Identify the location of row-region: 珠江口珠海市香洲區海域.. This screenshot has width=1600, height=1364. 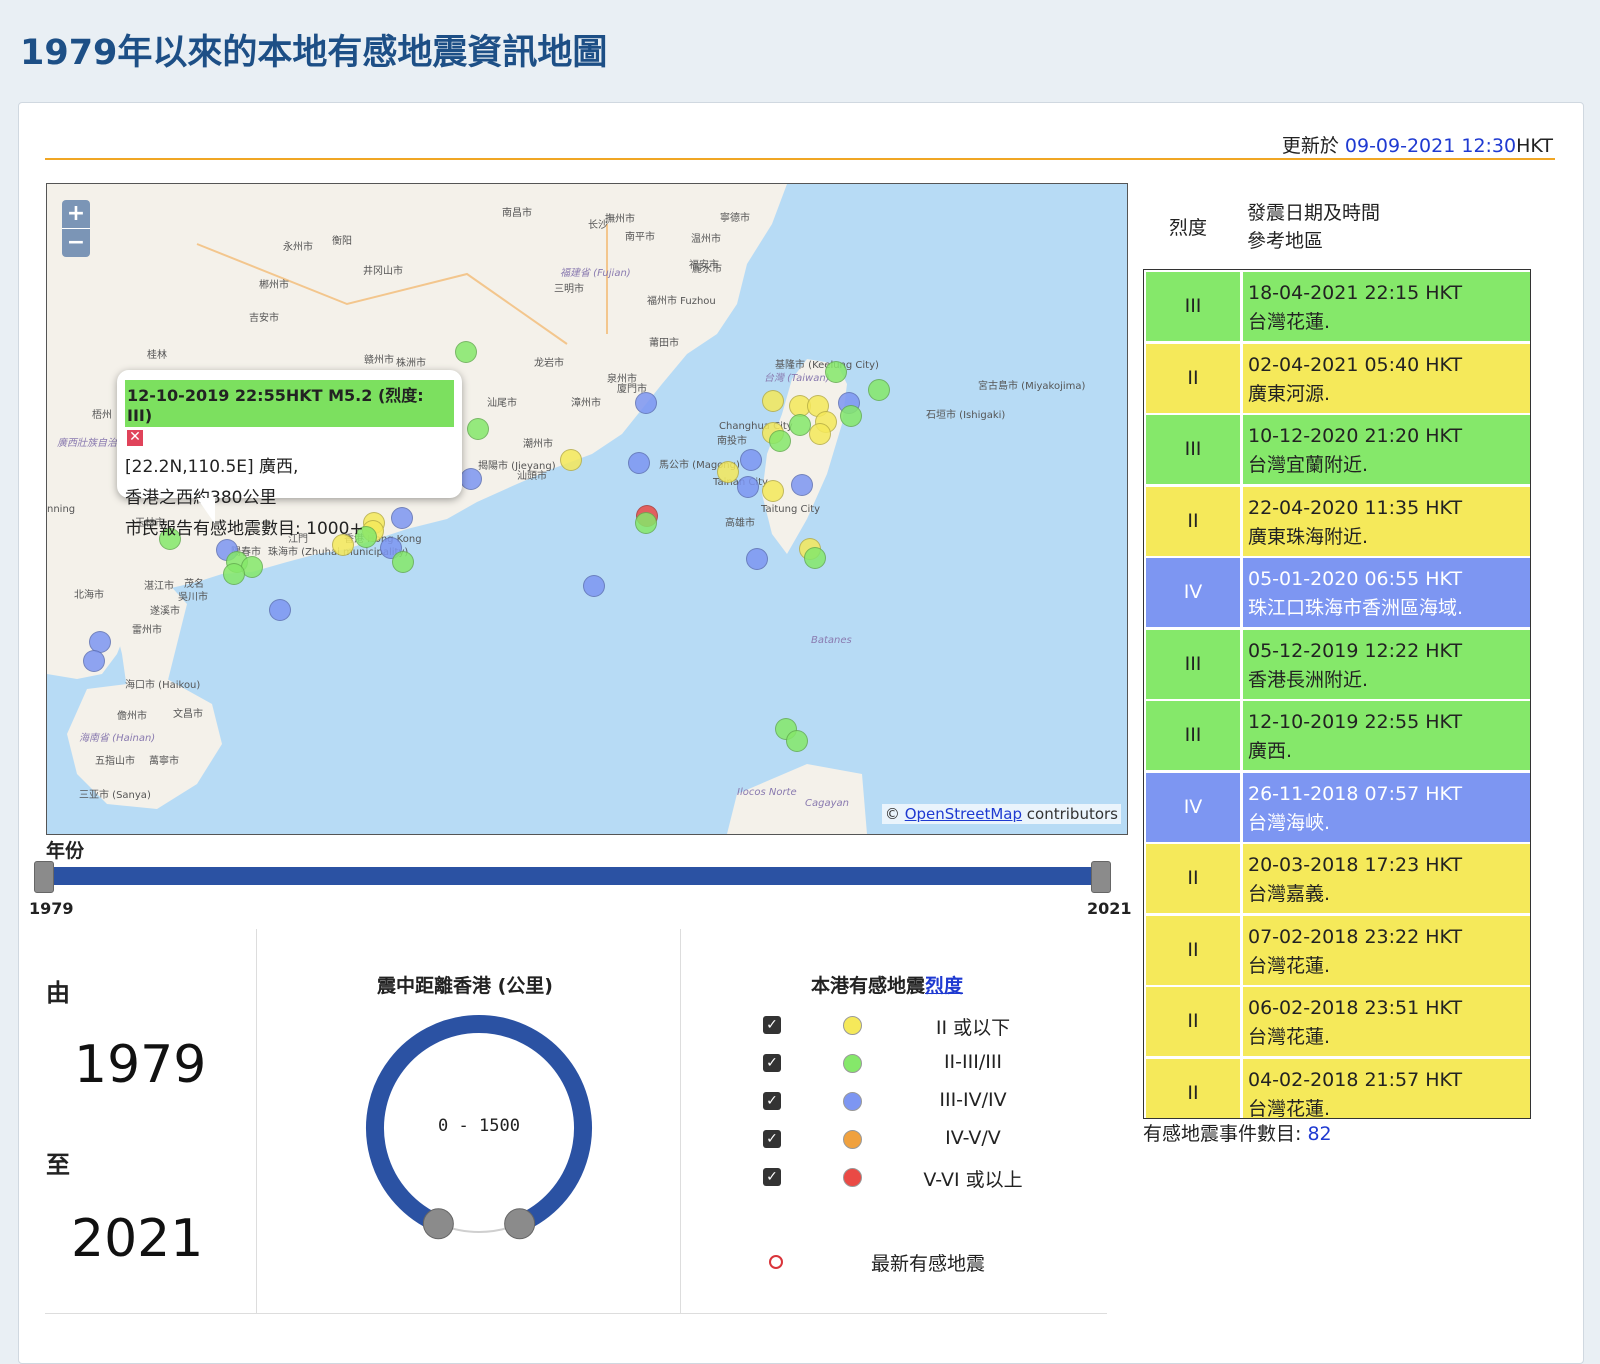
(1356, 608).